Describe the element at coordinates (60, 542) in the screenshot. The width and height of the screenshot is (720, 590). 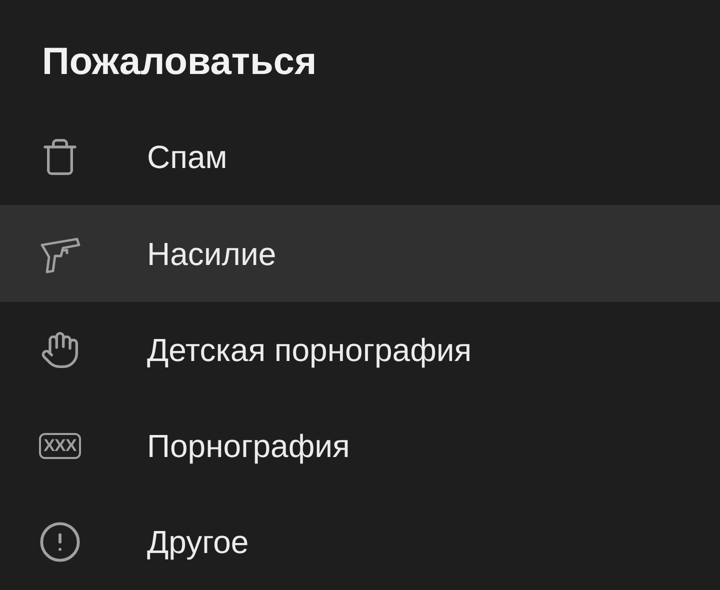
I see `alert-icon` at that location.